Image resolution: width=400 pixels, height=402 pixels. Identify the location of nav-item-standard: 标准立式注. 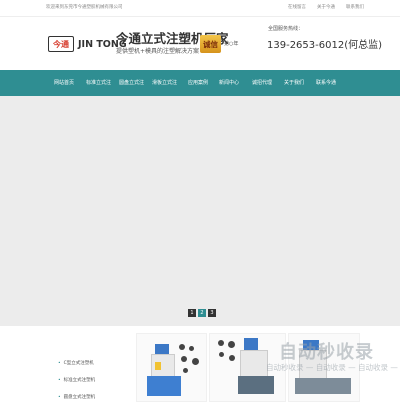
(98, 82).